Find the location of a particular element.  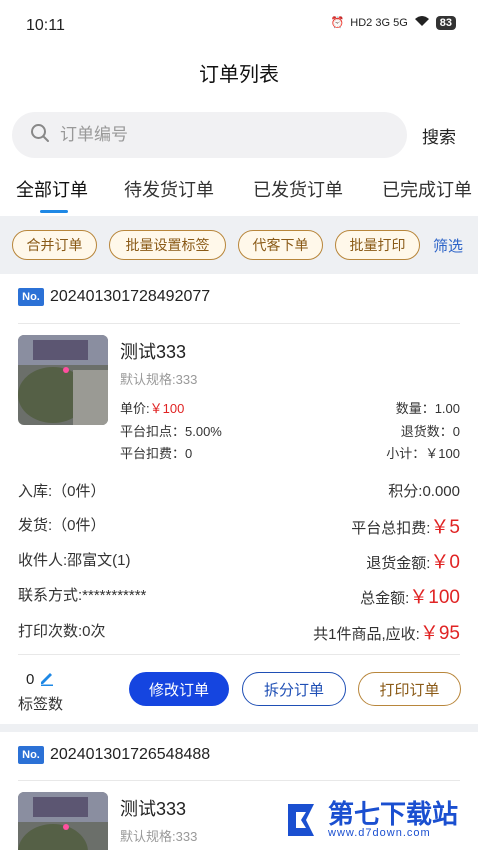

unit-price-label: 单价: is located at coordinates (135, 408).